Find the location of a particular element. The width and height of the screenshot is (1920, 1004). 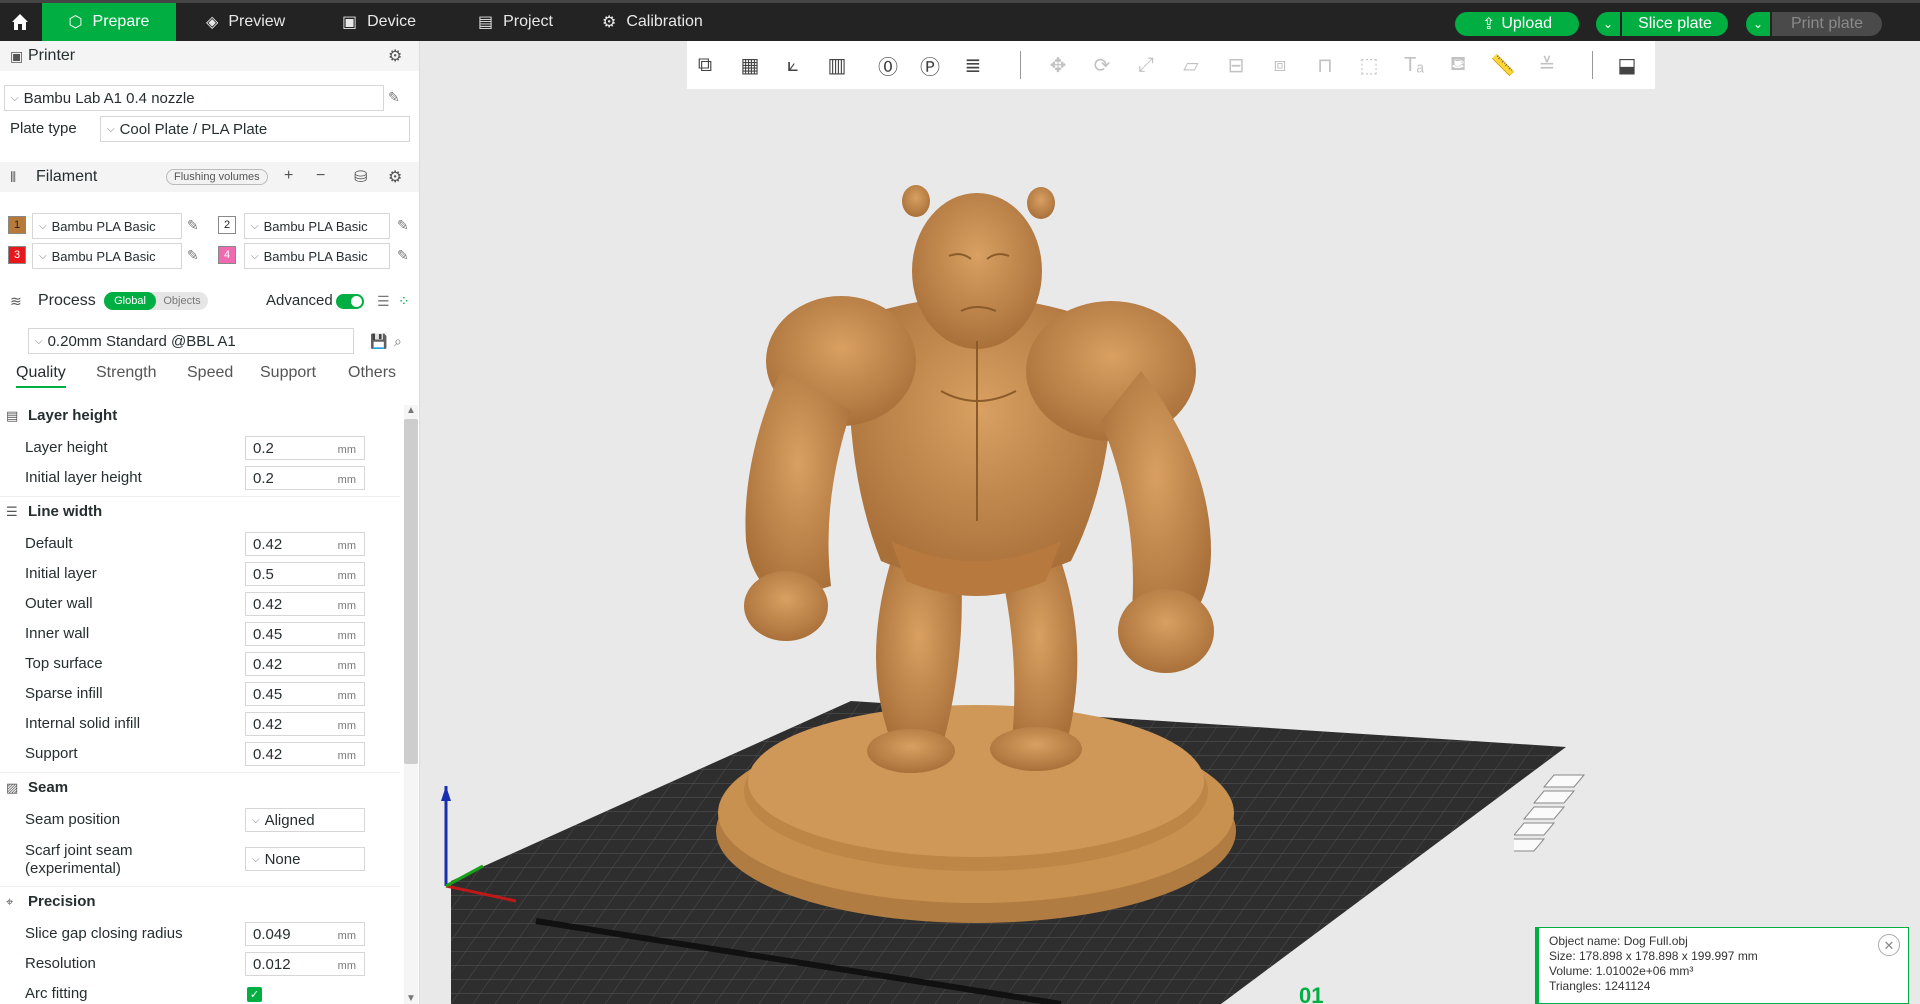

process-scope-toggle: Global Objects is located at coordinates (156, 301).